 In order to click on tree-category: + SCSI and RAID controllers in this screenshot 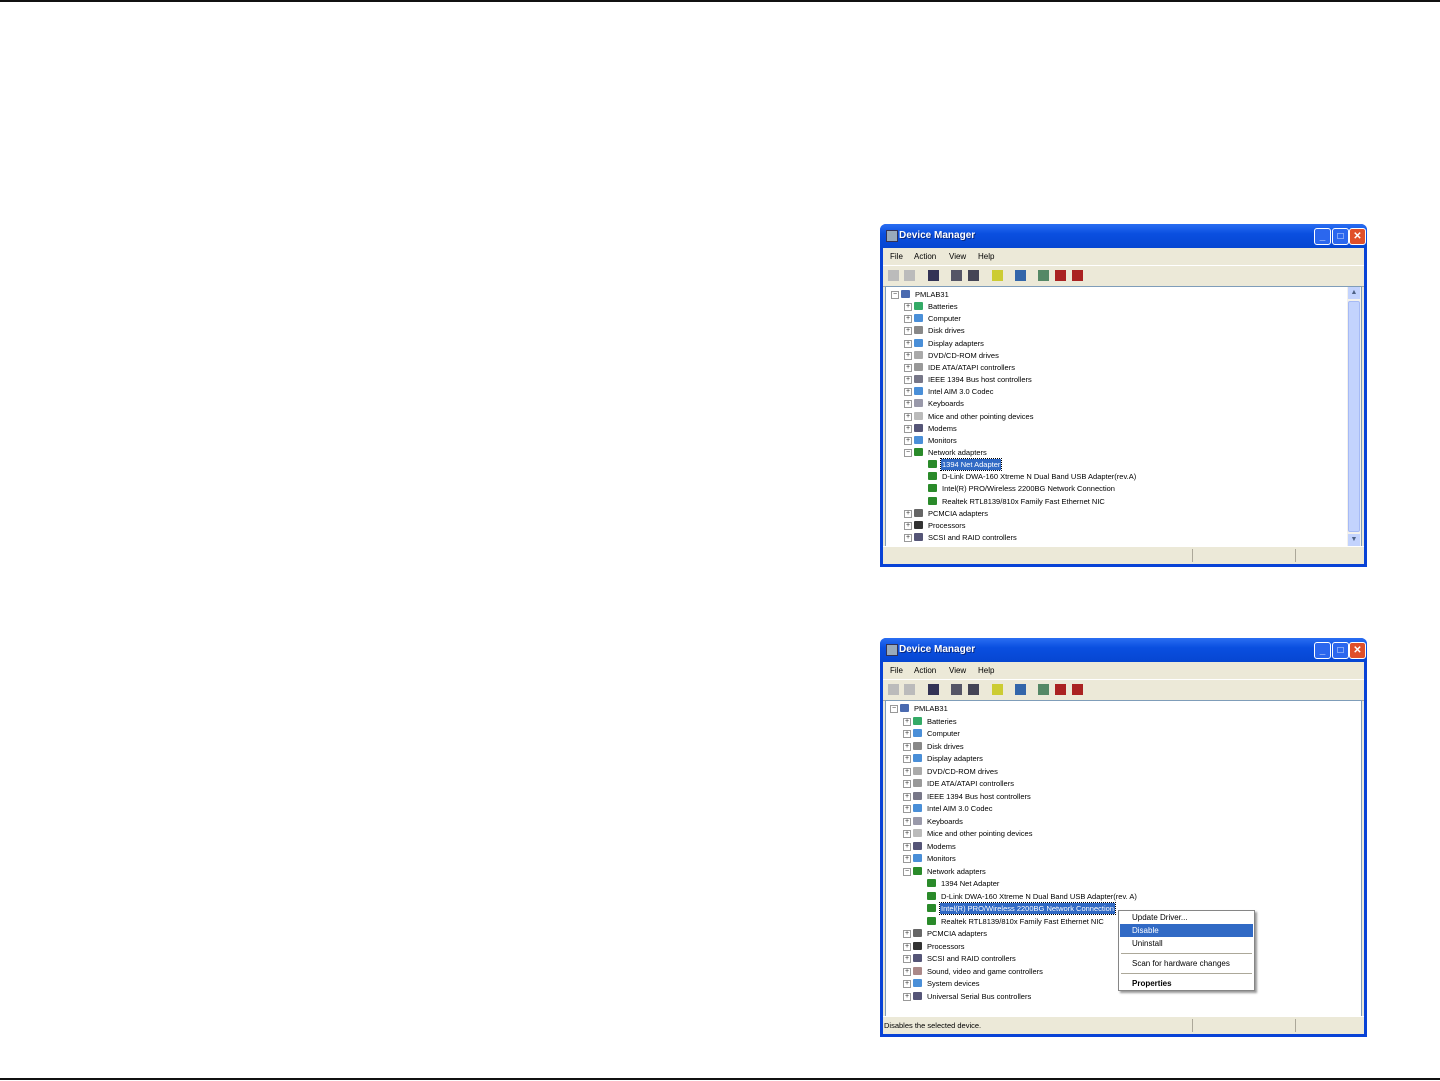, I will do `click(1123, 537)`.